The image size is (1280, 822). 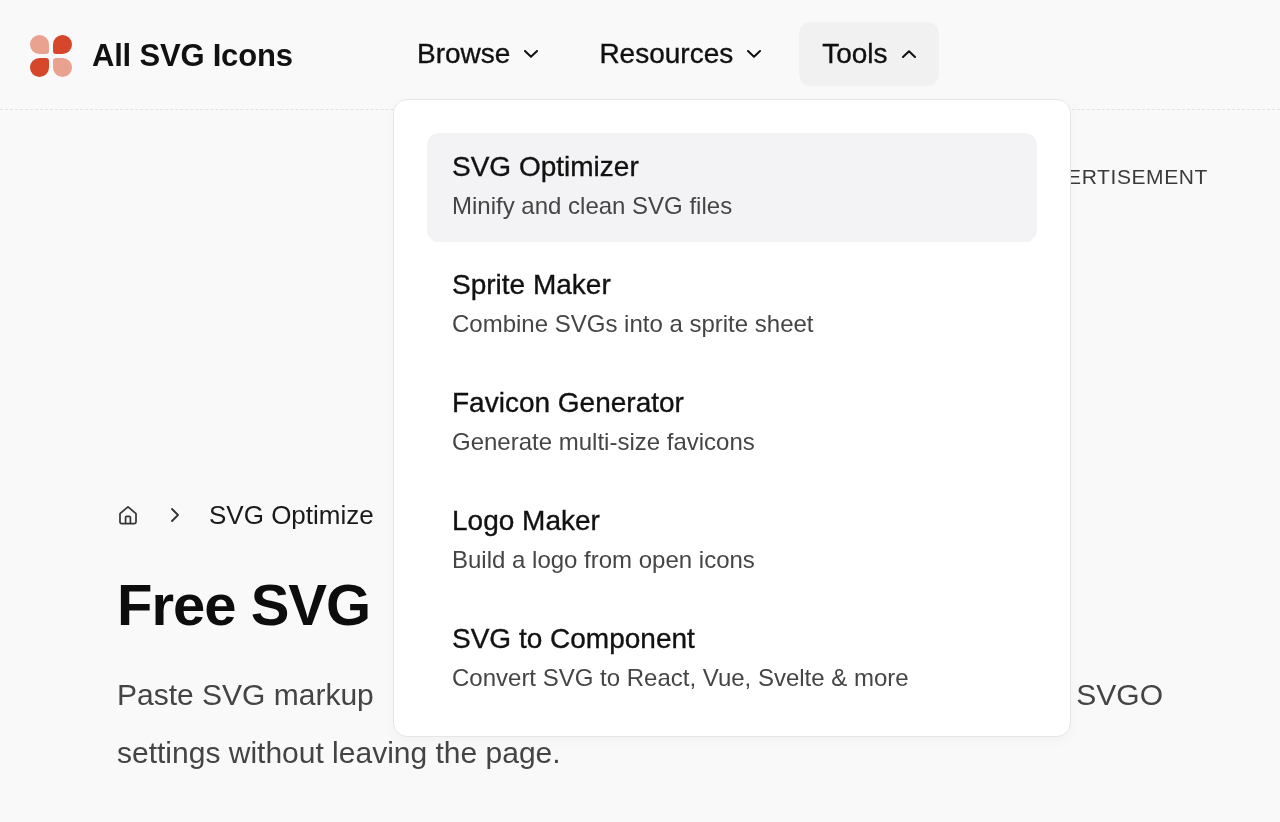 I want to click on menu-item: Favicon Generator Generate multi-size favicons, so click(x=732, y=423).